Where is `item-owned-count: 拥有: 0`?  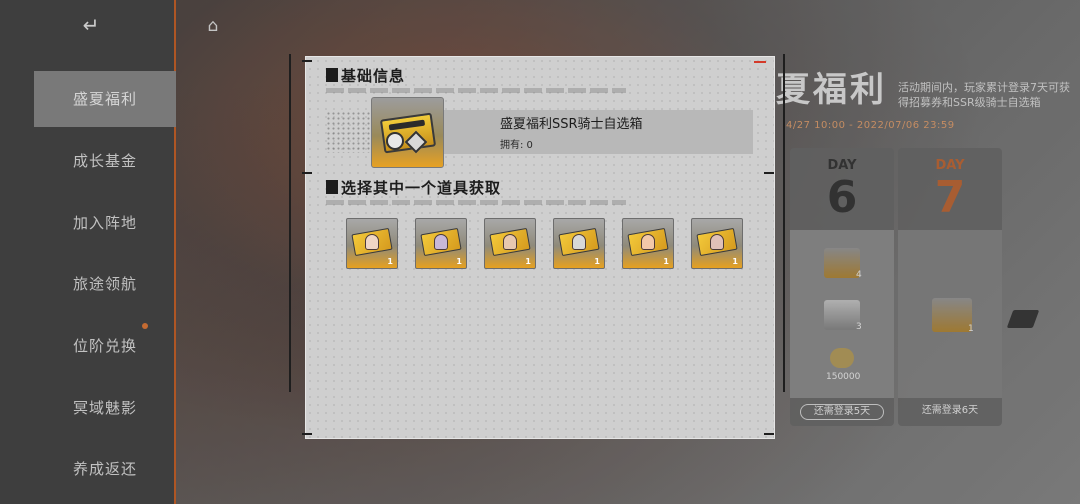
item-owned-count: 拥有: 0 is located at coordinates (516, 145).